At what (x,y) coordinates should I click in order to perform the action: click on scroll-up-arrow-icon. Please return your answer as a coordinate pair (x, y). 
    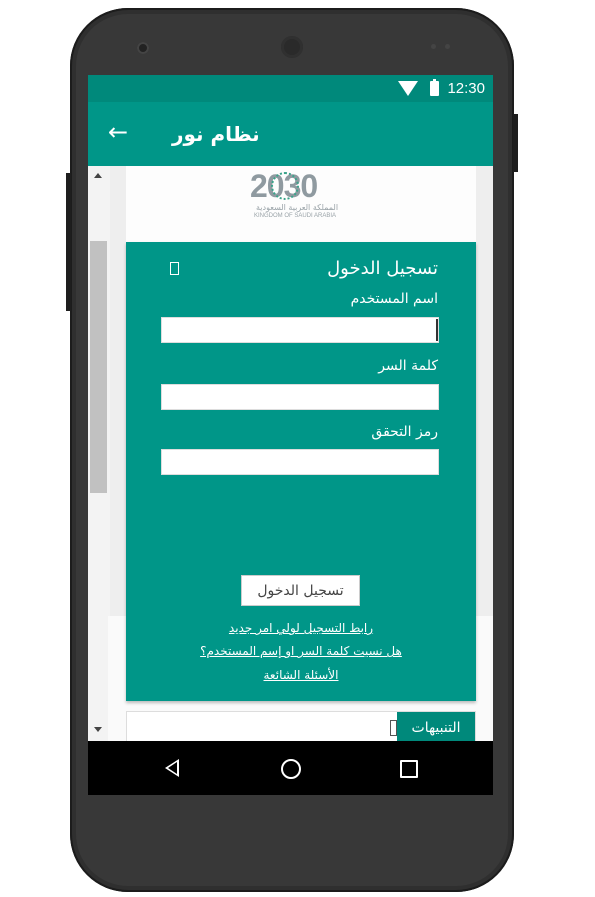
    Looking at the image, I should click on (98, 175).